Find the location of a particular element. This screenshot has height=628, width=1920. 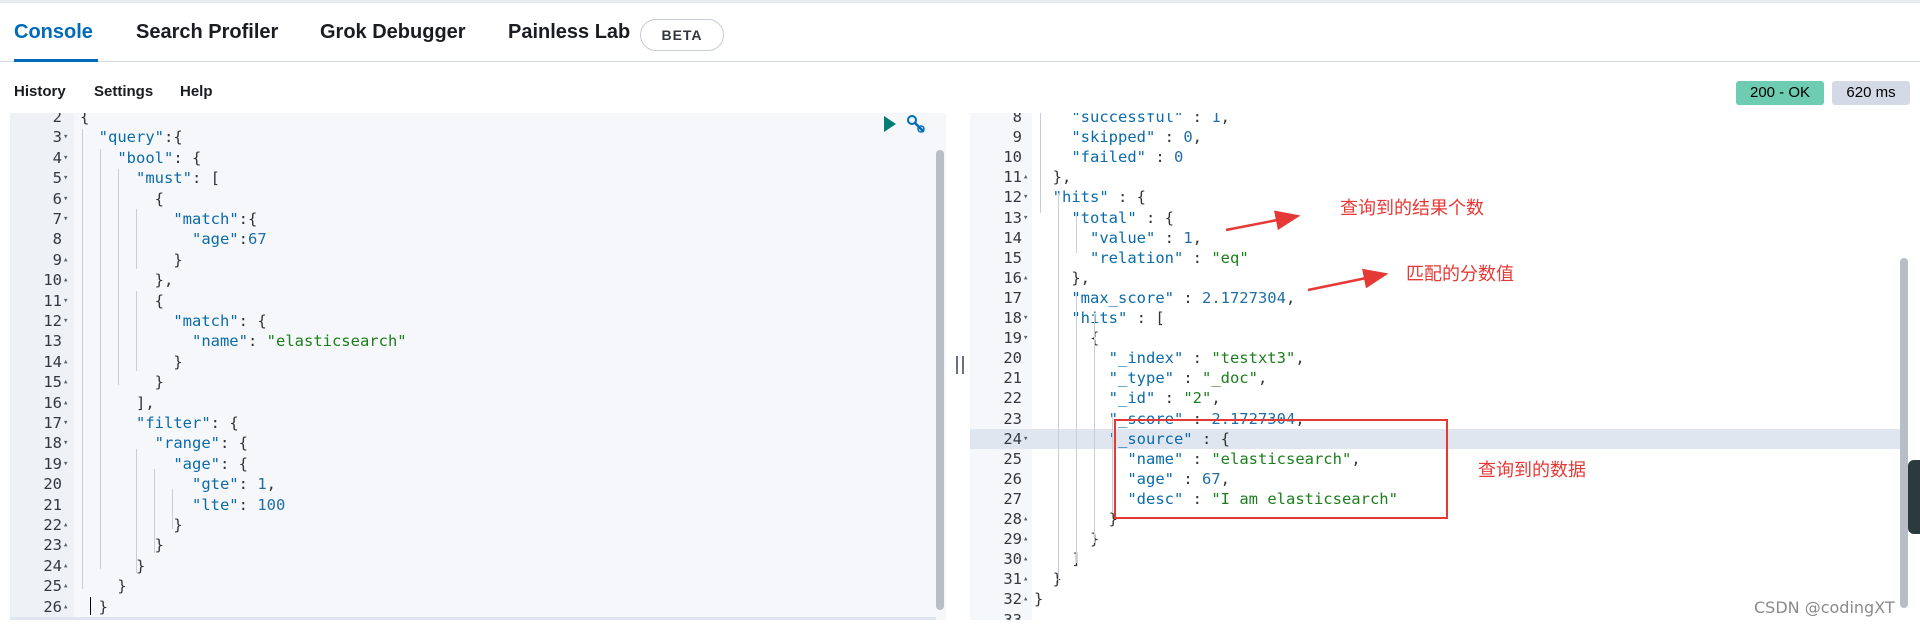

request-line-number: 7 is located at coordinates (57, 219).